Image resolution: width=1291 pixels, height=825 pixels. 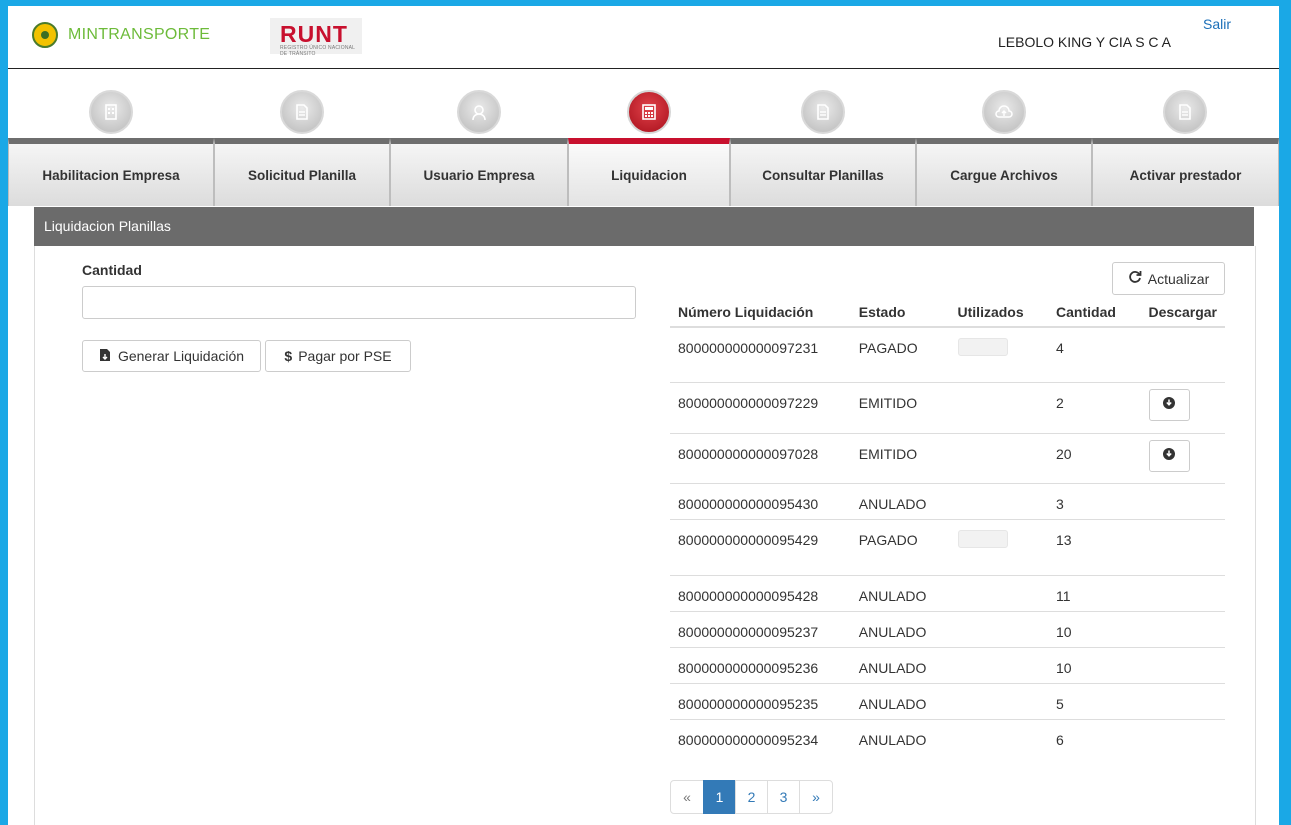 What do you see at coordinates (1094, 628) in the screenshot?
I see `cell-cantidad: 10` at bounding box center [1094, 628].